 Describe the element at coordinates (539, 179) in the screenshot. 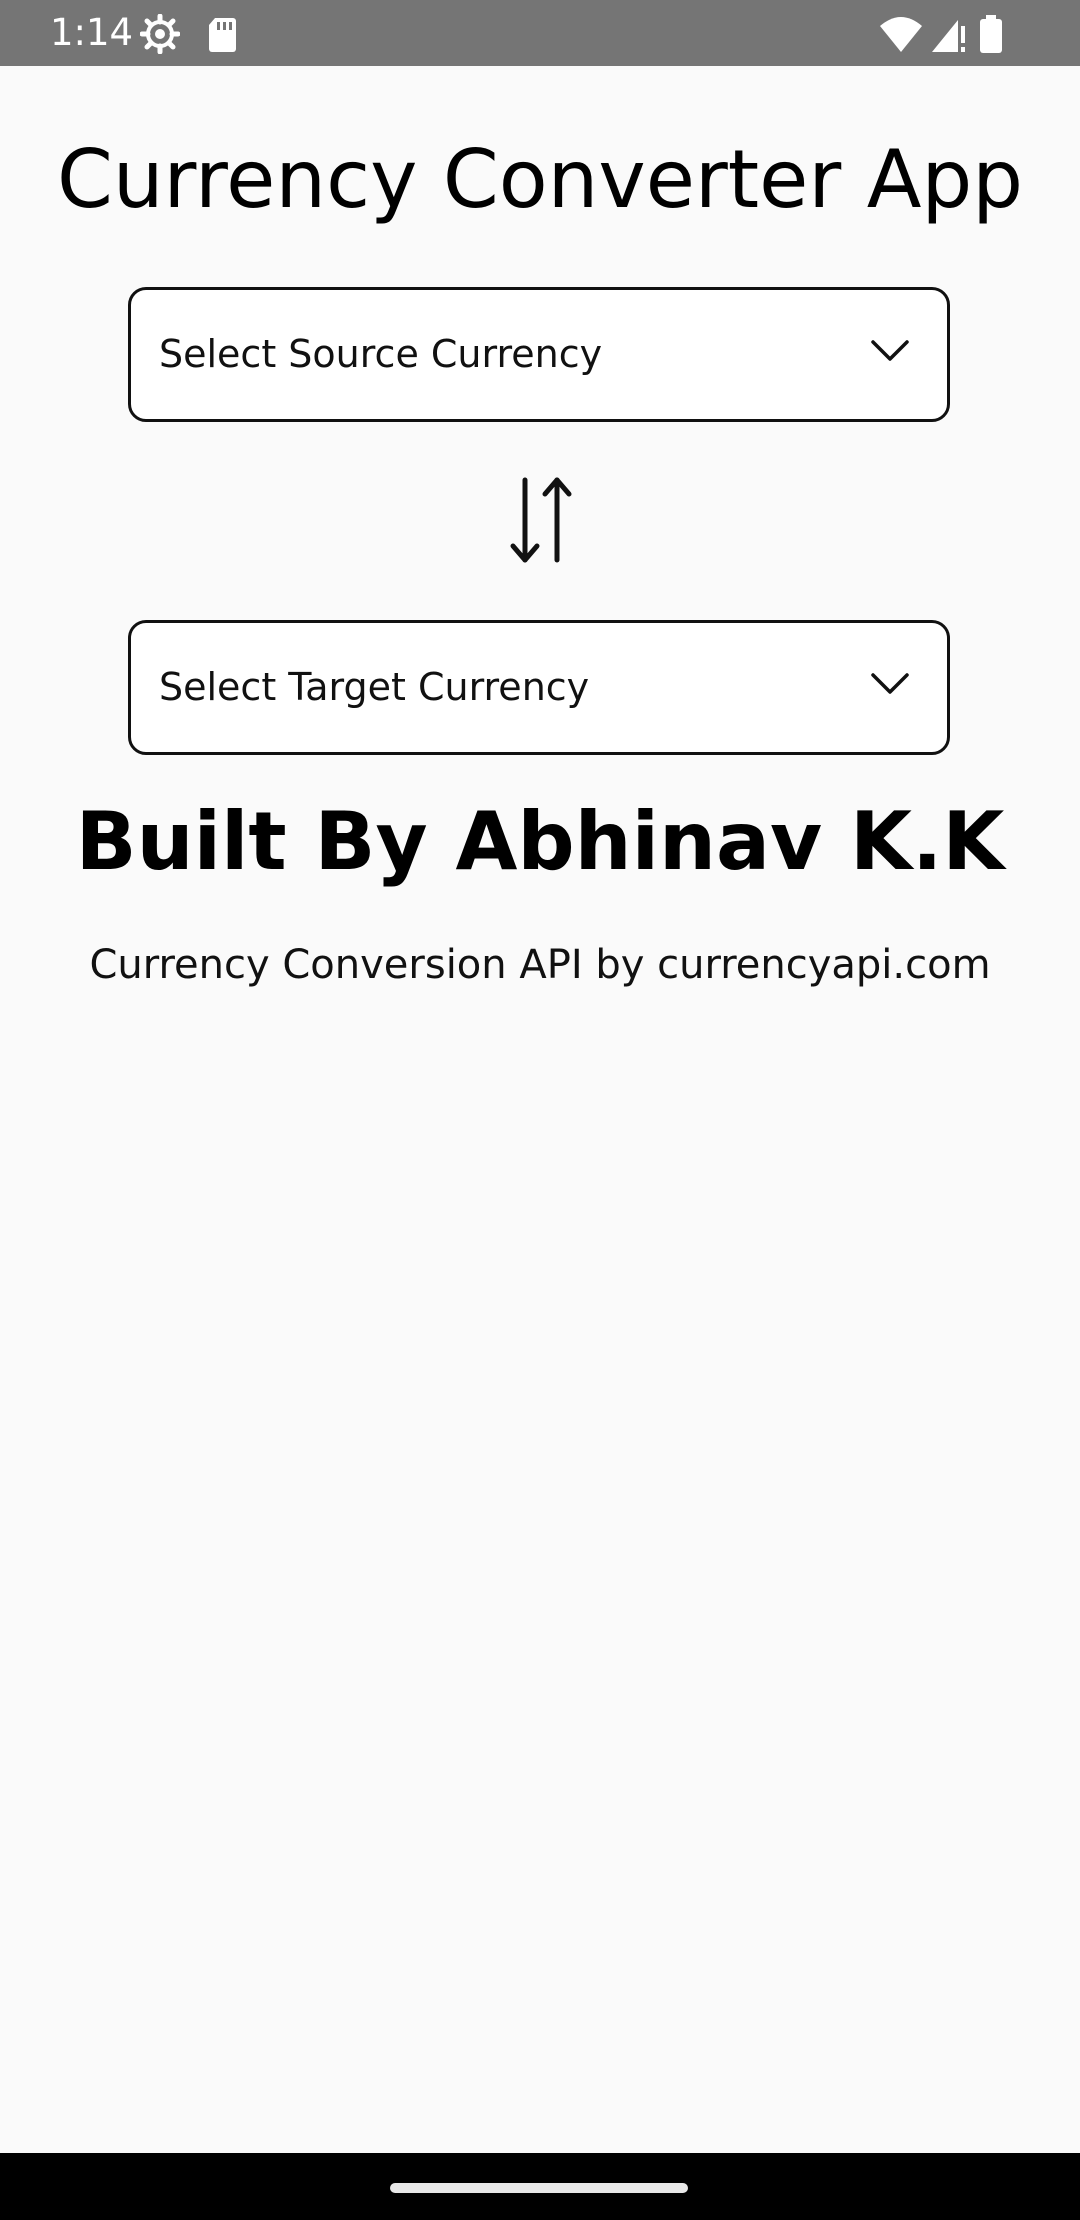

I see `app-title: Currency Converter App` at that location.